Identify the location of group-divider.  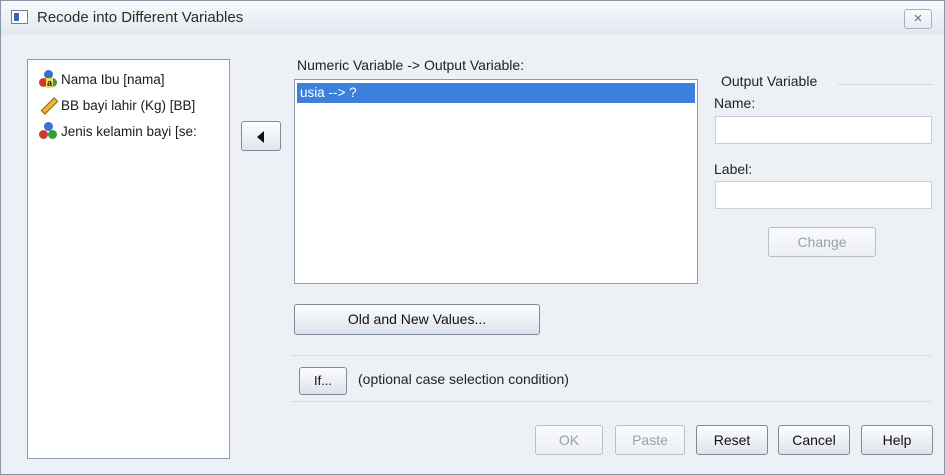
(885, 84).